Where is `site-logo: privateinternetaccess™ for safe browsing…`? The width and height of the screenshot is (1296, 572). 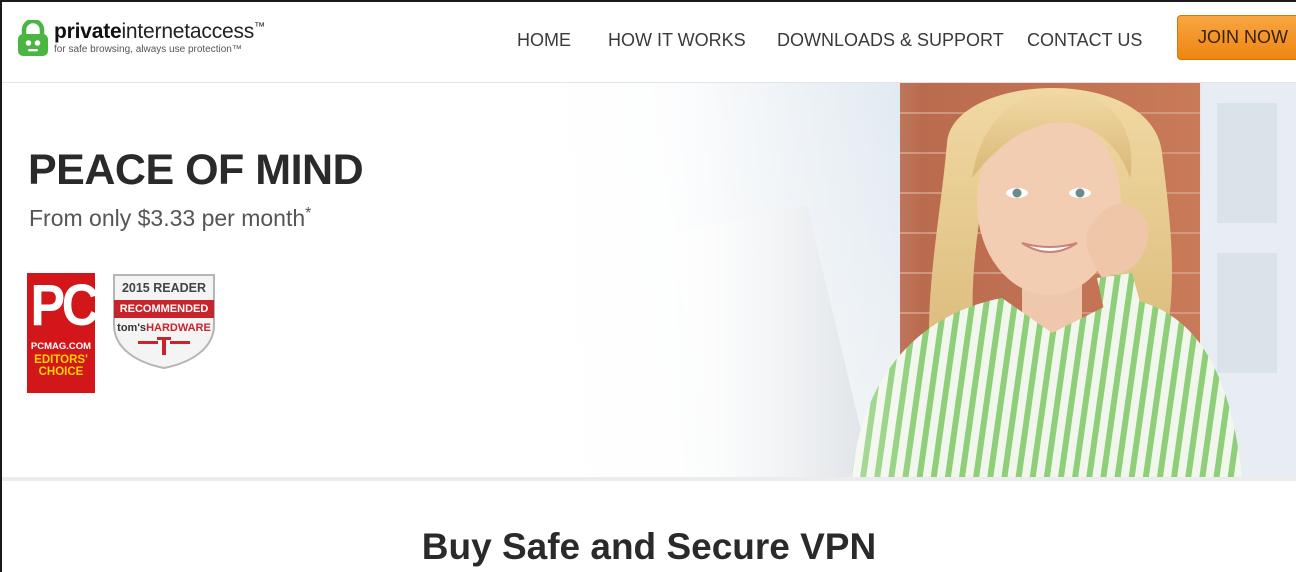
site-logo: privateinternetaccess™ for safe browsing… is located at coordinates (166, 42).